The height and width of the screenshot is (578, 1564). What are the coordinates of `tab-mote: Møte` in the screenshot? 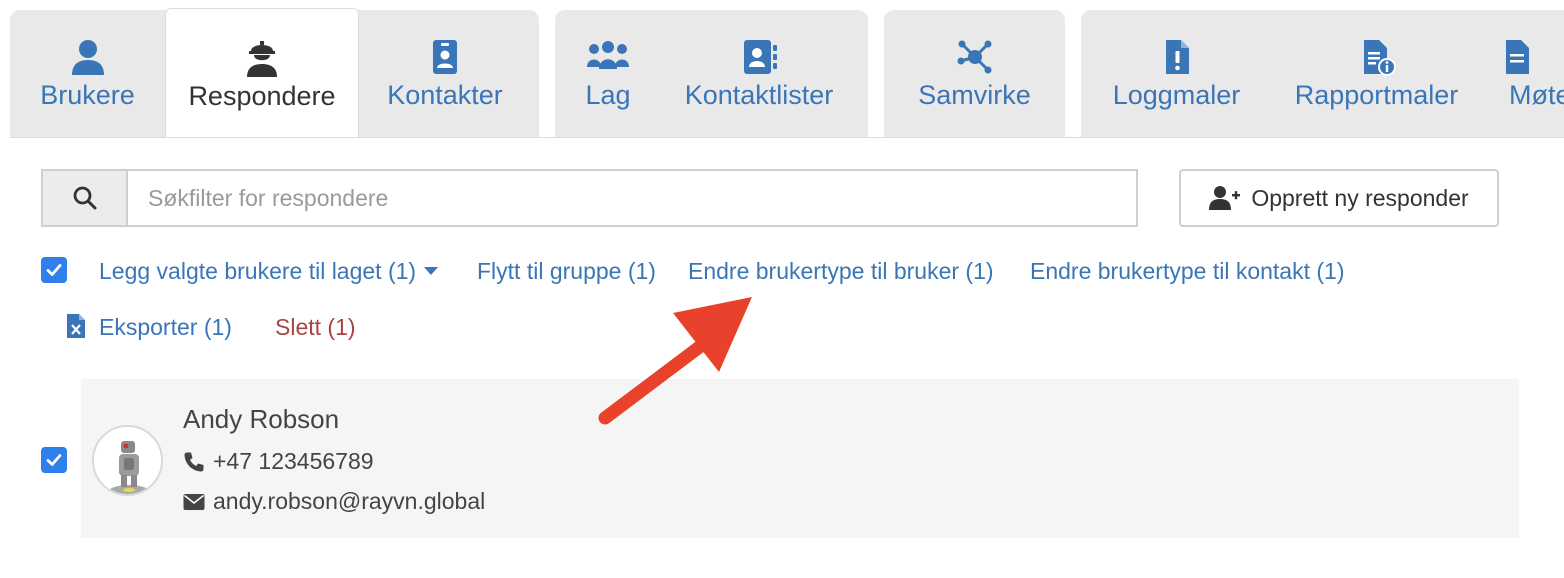 It's located at (1522, 74).